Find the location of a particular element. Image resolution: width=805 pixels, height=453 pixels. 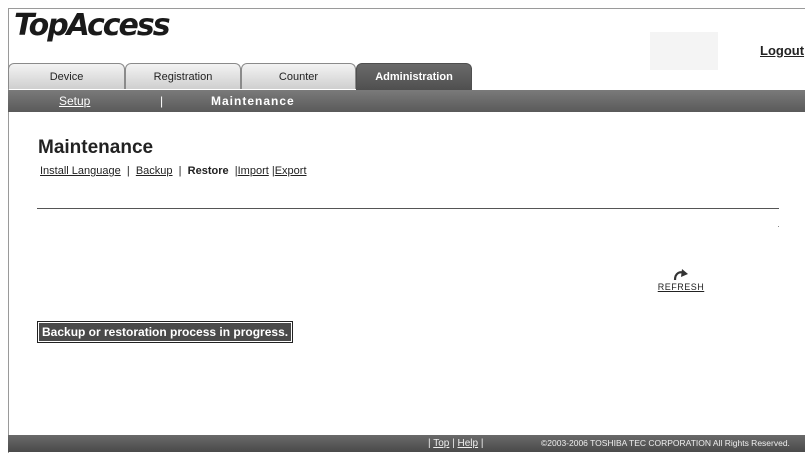

topaccess-logo: TopAccess is located at coordinates (92, 25).